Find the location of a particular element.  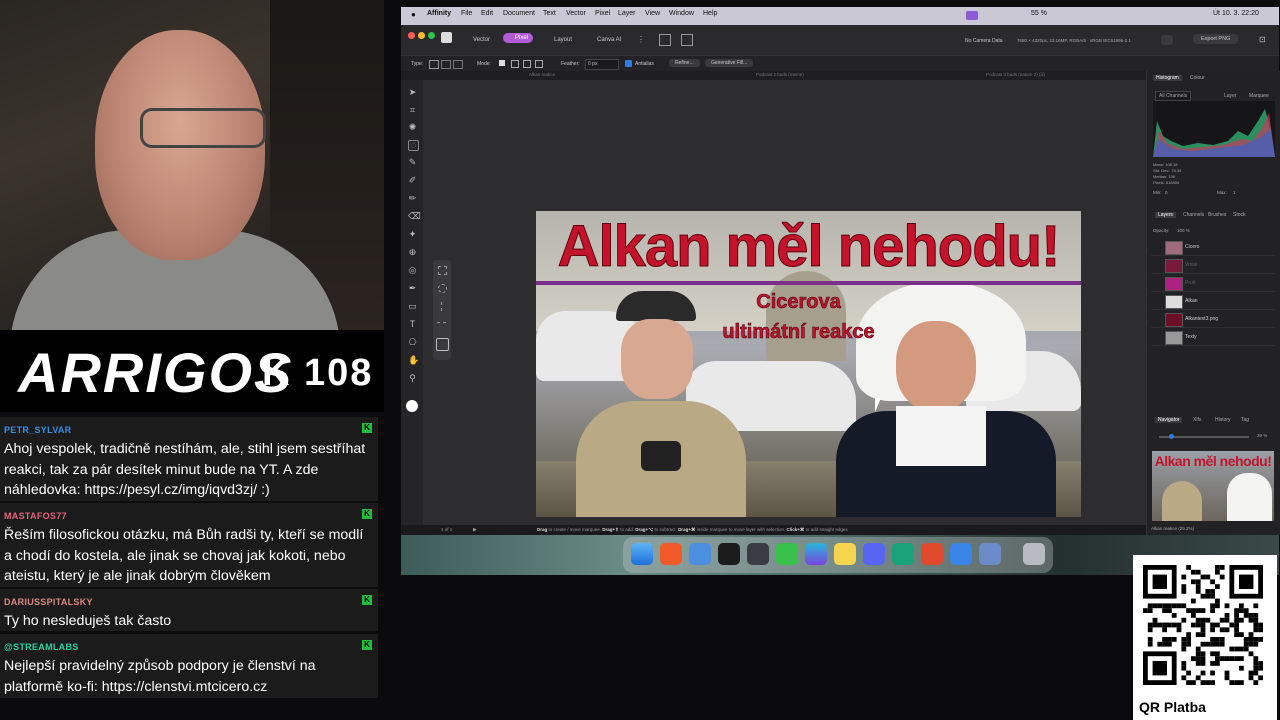

erase-brush-icon: ⌫ is located at coordinates (414, 216).